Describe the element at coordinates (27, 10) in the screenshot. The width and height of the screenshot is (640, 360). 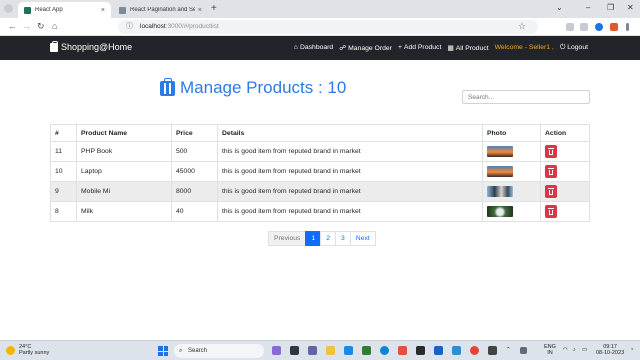
I see `react-favicon-icon` at that location.